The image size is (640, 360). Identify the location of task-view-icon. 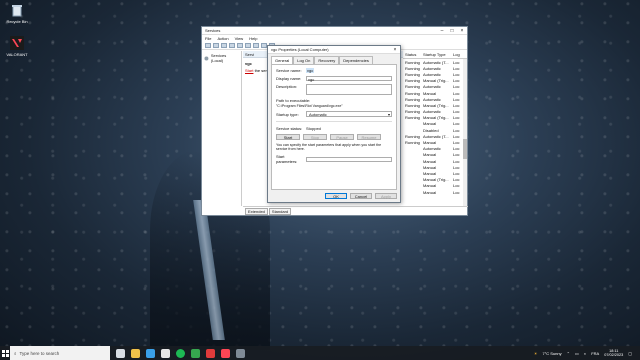
(120, 353).